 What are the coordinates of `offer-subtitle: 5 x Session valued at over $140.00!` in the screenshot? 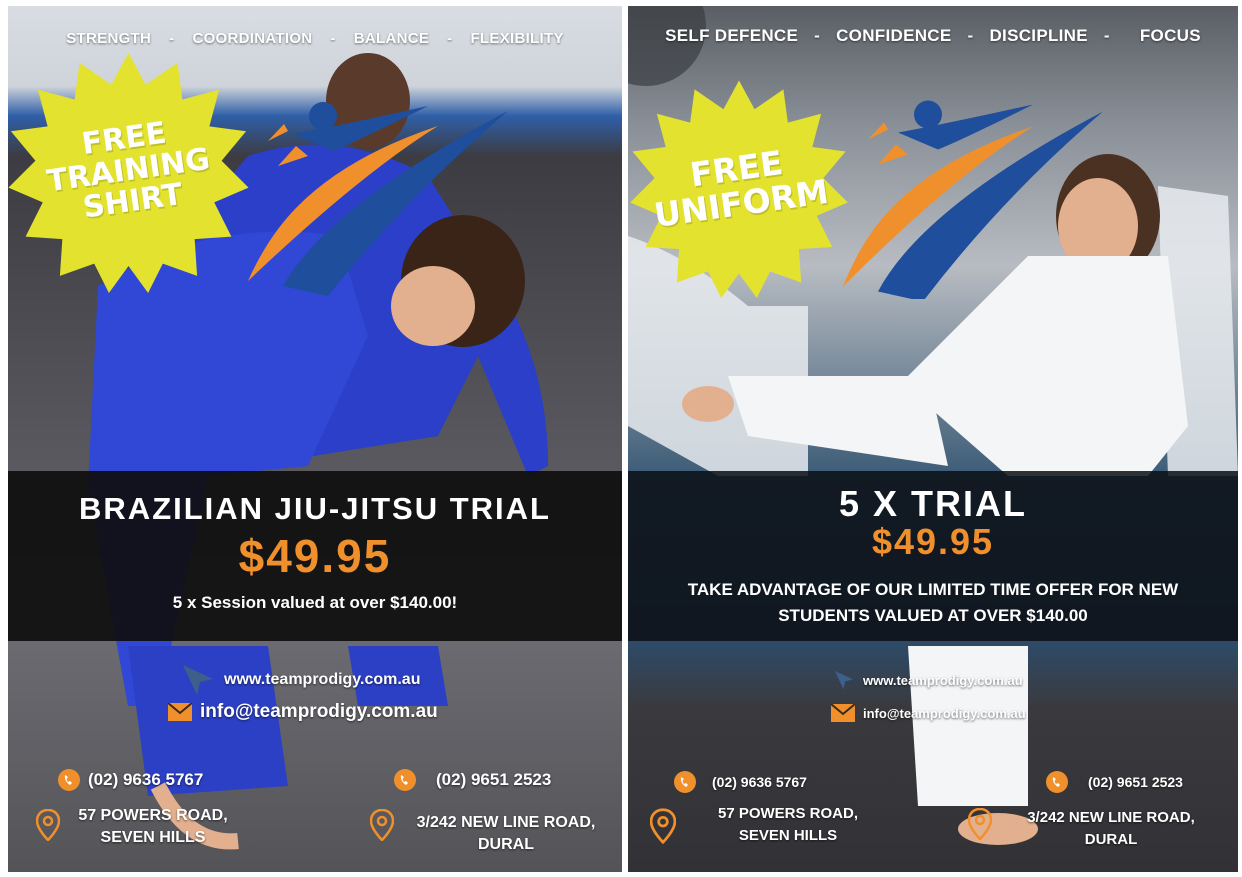 It's located at (315, 602).